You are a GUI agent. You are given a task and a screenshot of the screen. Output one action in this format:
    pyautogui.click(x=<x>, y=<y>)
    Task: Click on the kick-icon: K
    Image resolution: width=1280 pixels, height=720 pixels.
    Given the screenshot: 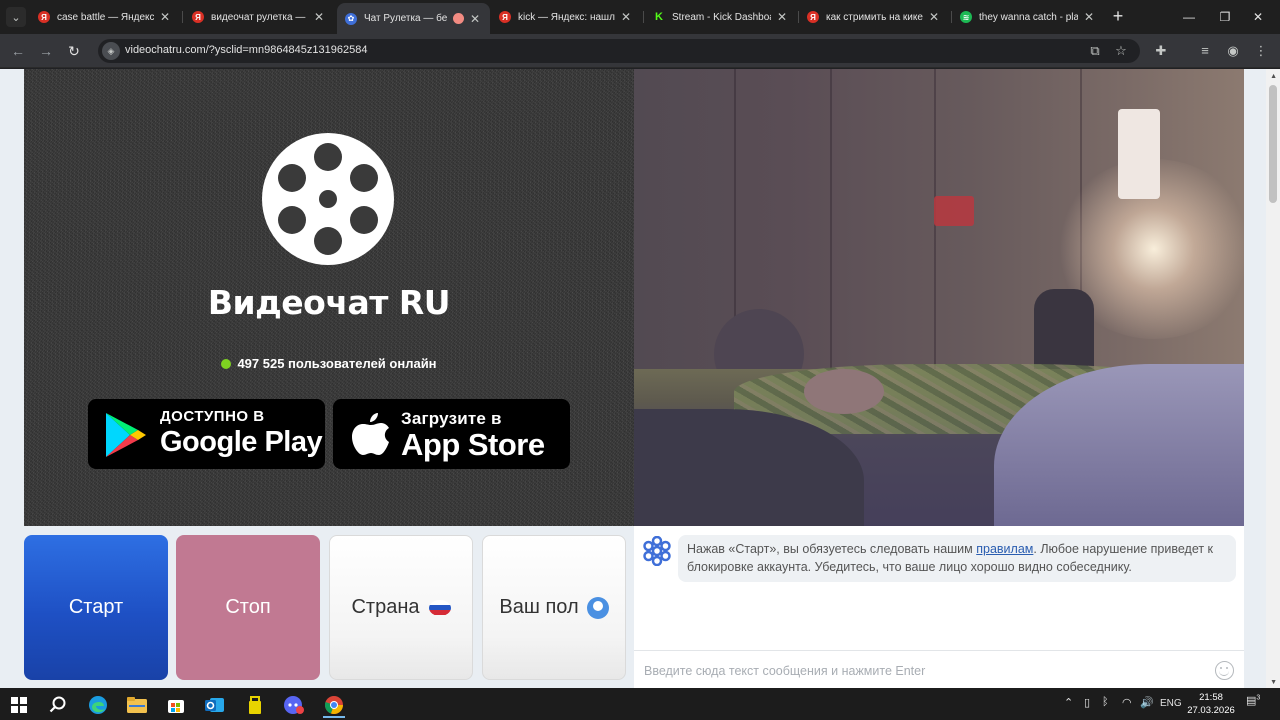 What is the action you would take?
    pyautogui.click(x=659, y=17)
    